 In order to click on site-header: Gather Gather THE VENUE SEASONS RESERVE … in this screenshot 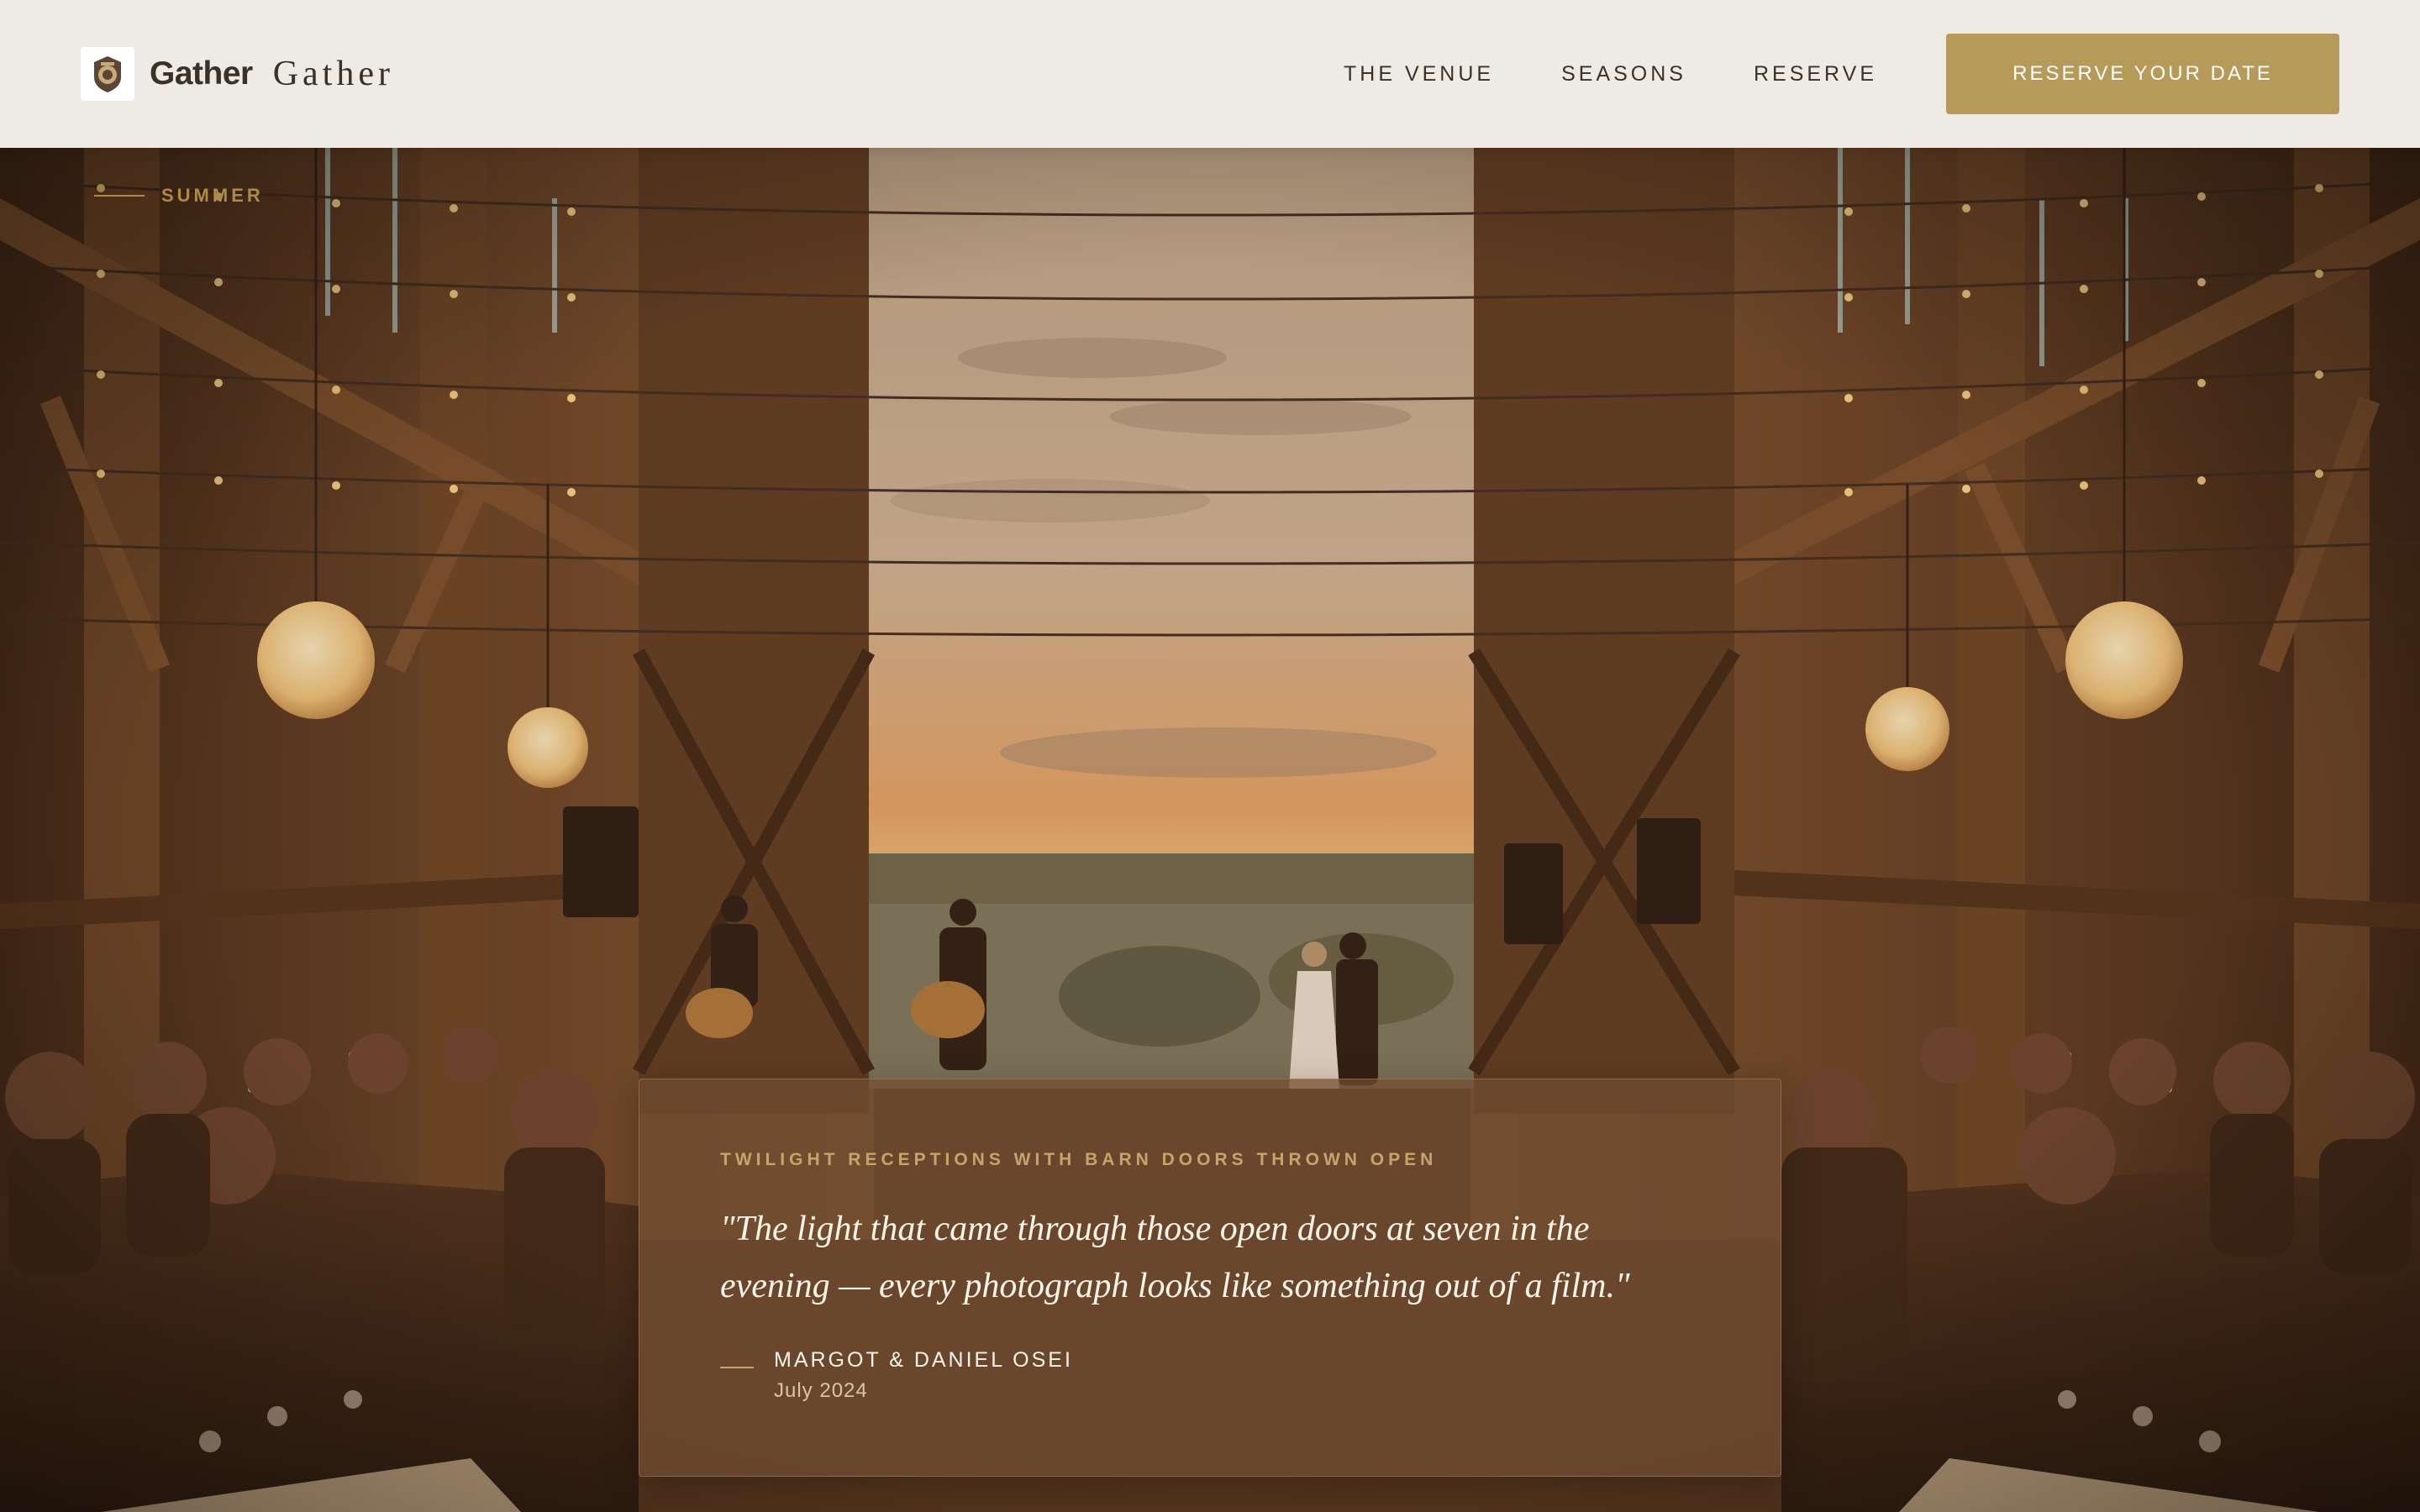, I will do `click(1210, 74)`.